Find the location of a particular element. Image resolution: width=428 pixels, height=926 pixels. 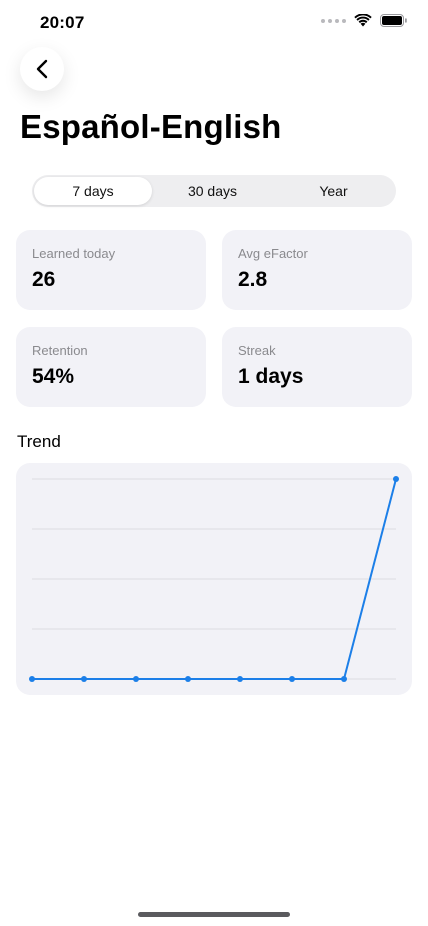

back-button is located at coordinates (42, 69).